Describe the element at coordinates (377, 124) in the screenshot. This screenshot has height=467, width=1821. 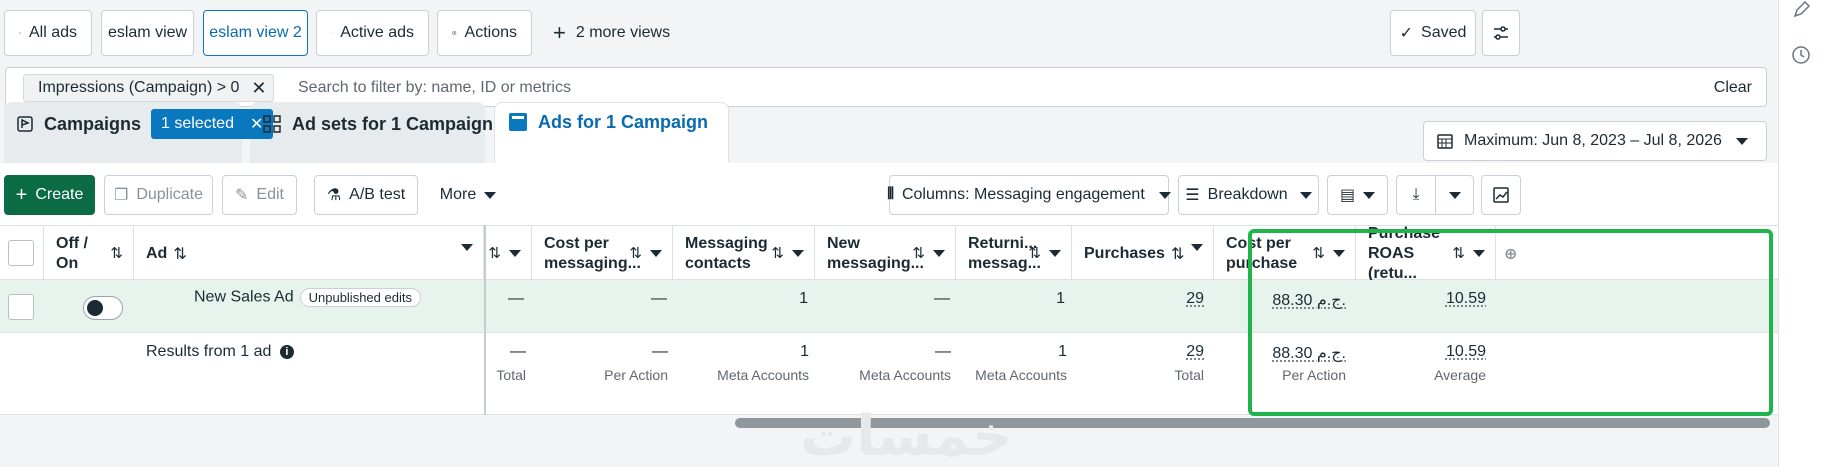
I see `tab-adsets: Ad sets for 1 Campaign` at that location.